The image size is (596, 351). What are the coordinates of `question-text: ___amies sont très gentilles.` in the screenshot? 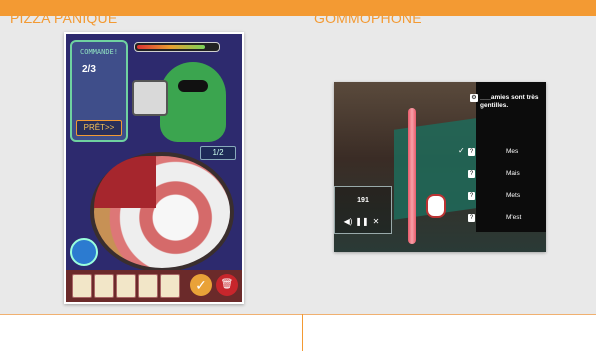 It's located at (509, 101).